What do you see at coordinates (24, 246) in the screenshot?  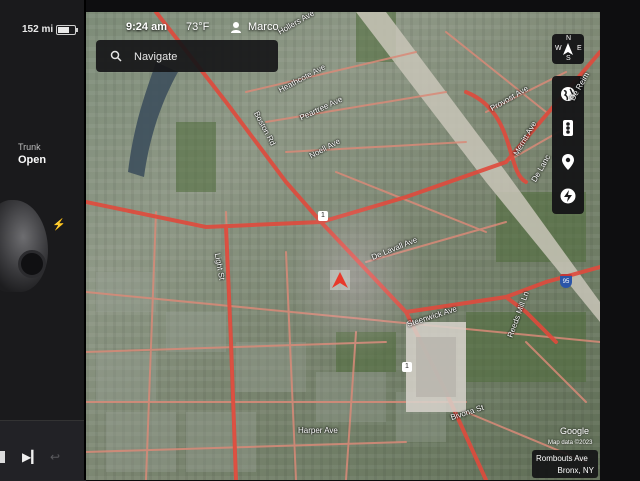 I see `car-image` at bounding box center [24, 246].